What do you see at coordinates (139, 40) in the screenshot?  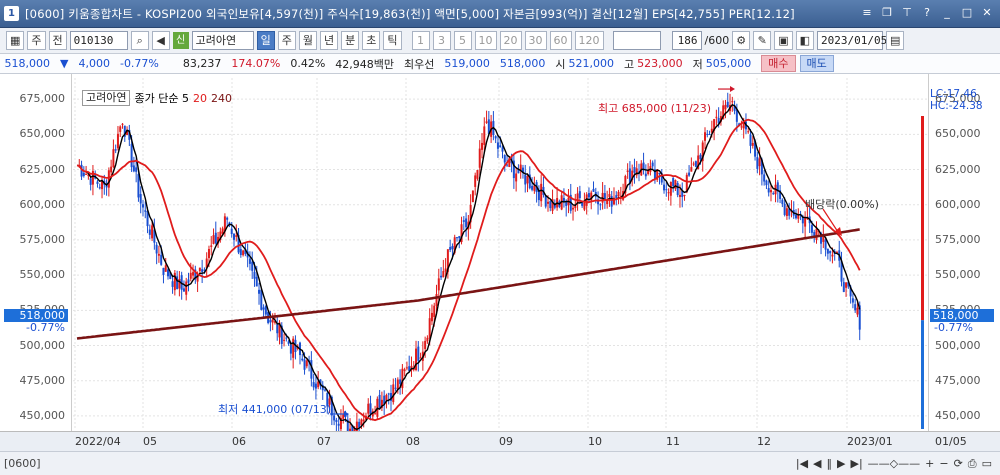 I see `search-icon: ⌕` at bounding box center [139, 40].